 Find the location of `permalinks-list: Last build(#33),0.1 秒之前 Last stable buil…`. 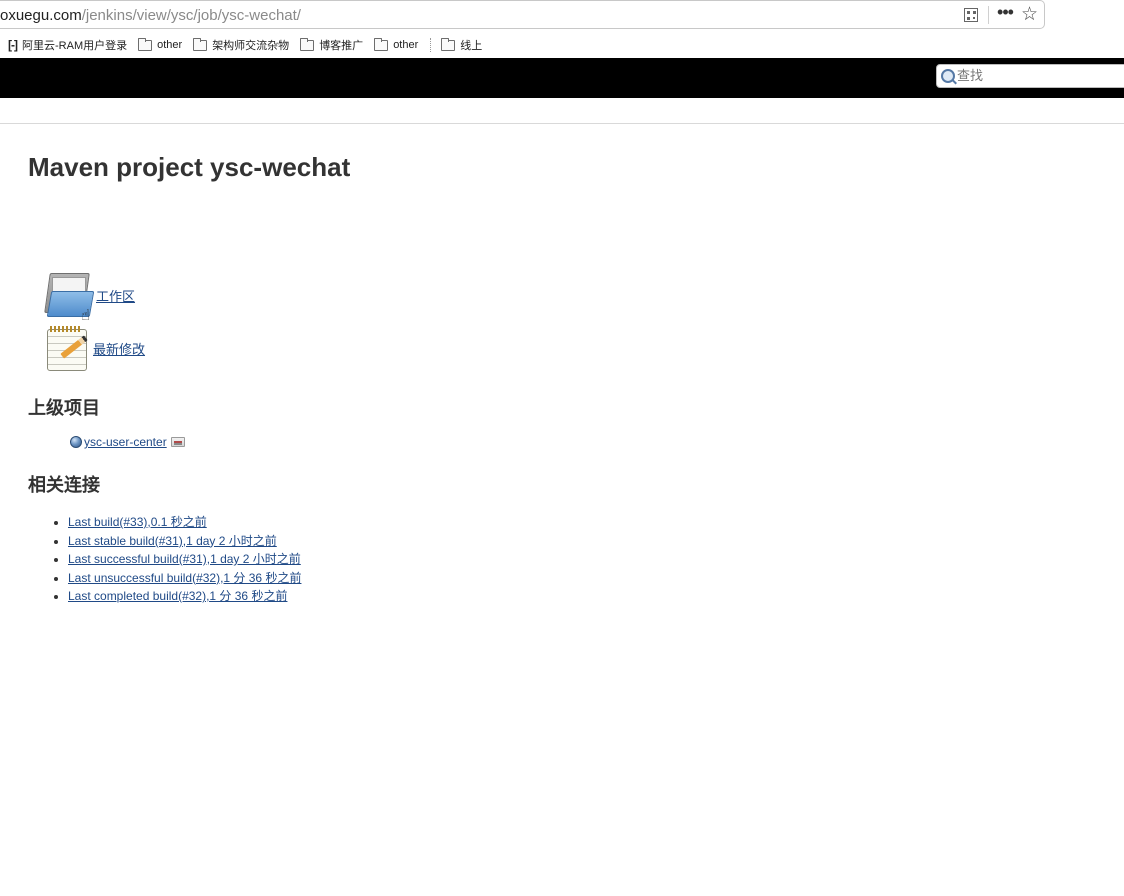

permalinks-list: Last build(#33),0.1 秒之前 Last stable buil… is located at coordinates (176, 559).